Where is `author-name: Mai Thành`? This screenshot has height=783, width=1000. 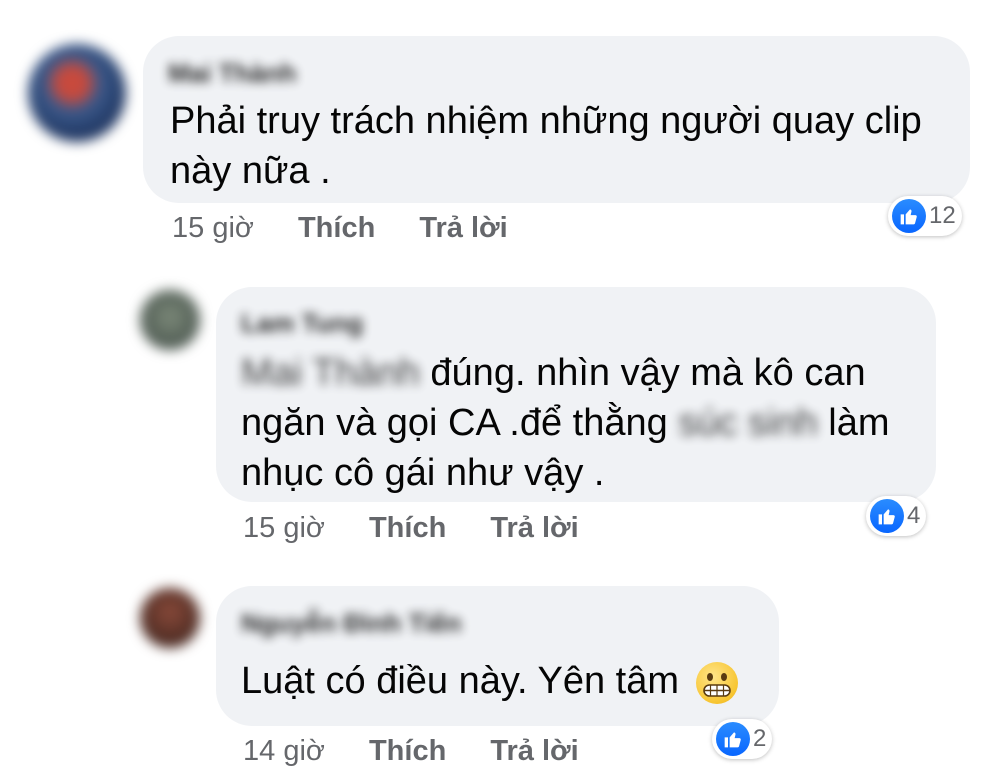
author-name: Mai Thành is located at coordinates (232, 73).